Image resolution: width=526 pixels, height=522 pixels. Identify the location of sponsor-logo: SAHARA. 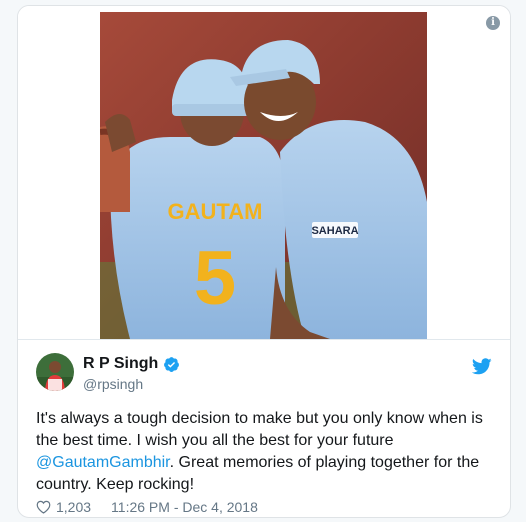
(334, 231).